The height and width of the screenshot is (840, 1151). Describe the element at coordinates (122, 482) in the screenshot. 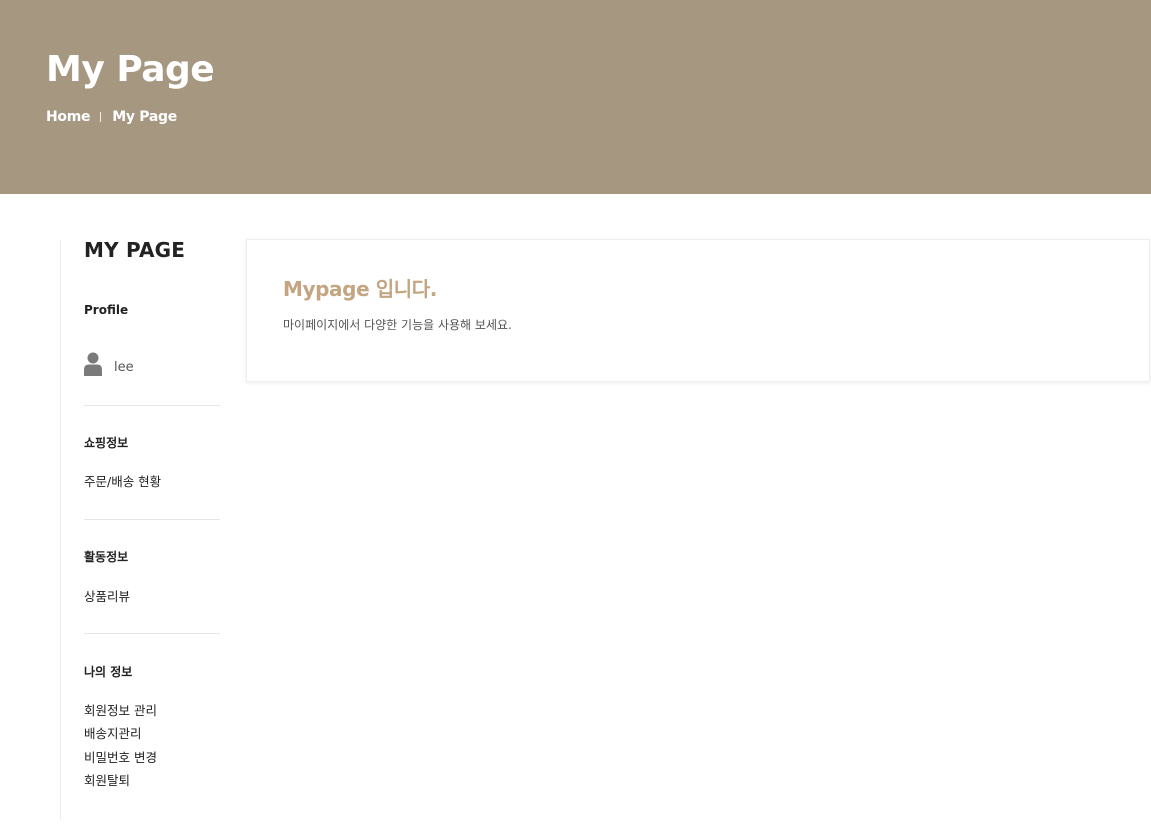

I see `order-delivery-status-link: 주문/배송 현황` at that location.